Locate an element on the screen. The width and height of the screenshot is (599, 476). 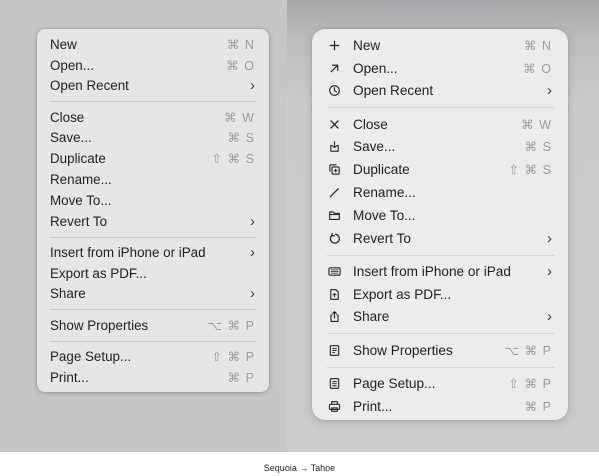
revert-icon is located at coordinates (334, 238).